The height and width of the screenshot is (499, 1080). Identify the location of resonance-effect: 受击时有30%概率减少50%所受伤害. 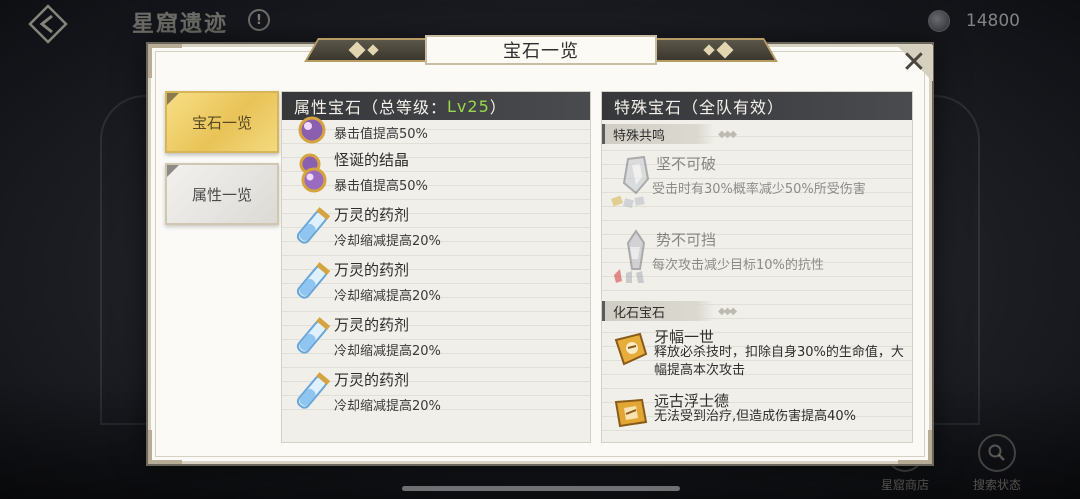
(759, 189).